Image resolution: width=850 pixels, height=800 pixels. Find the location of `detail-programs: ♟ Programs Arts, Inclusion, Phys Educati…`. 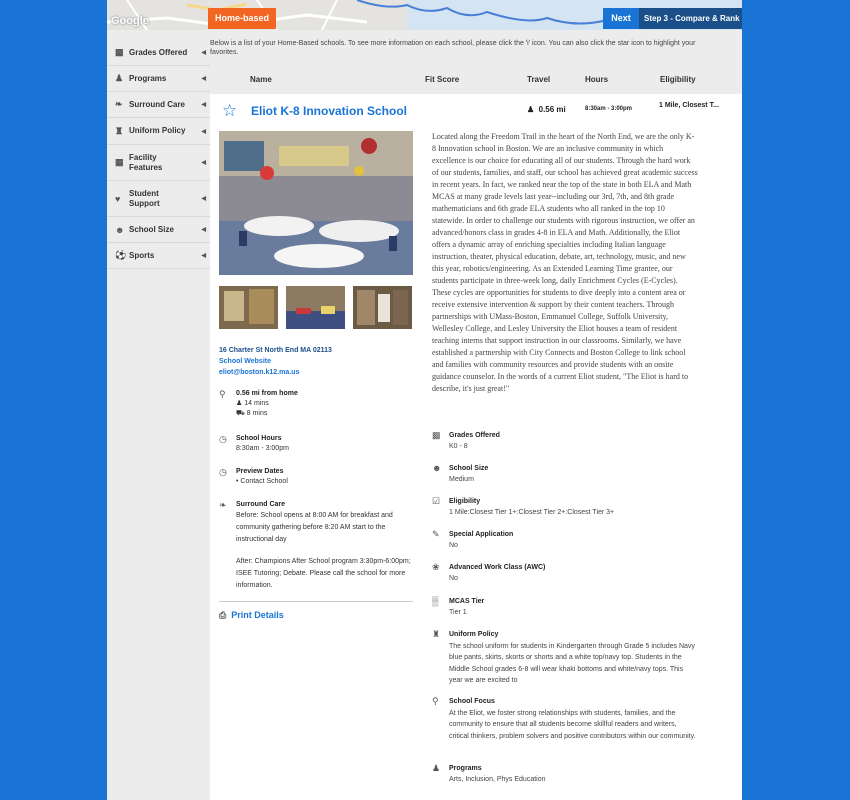

detail-programs: ♟ Programs Arts, Inclusion, Phys Educati… is located at coordinates (565, 774).